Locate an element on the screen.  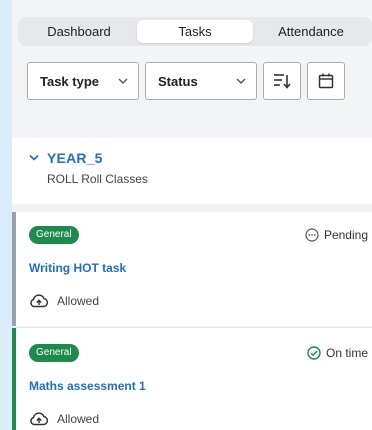
tab-tasks: Tasks is located at coordinates (195, 31).